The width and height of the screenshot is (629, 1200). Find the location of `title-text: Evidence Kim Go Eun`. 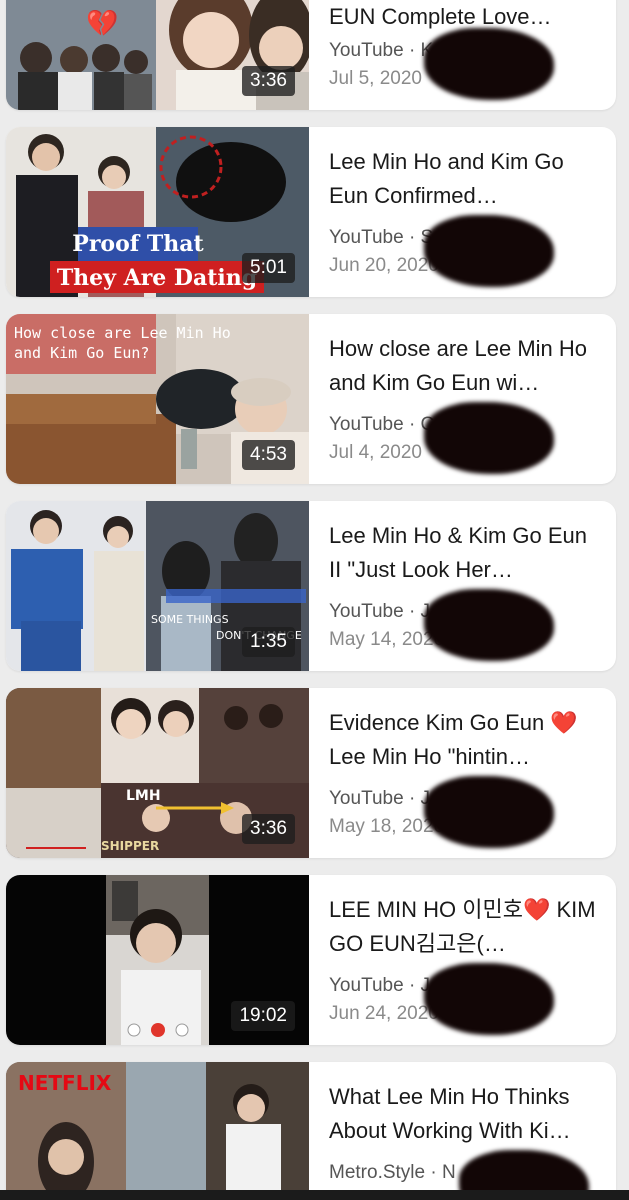

title-text: Evidence Kim Go Eun is located at coordinates (440, 722).